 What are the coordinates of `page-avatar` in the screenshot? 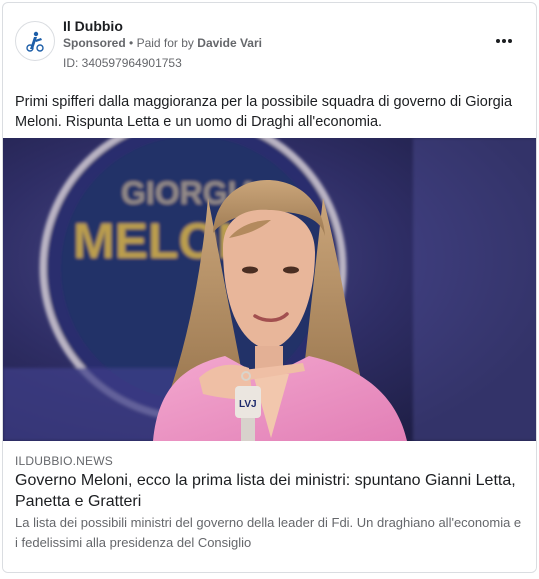 It's located at (35, 41).